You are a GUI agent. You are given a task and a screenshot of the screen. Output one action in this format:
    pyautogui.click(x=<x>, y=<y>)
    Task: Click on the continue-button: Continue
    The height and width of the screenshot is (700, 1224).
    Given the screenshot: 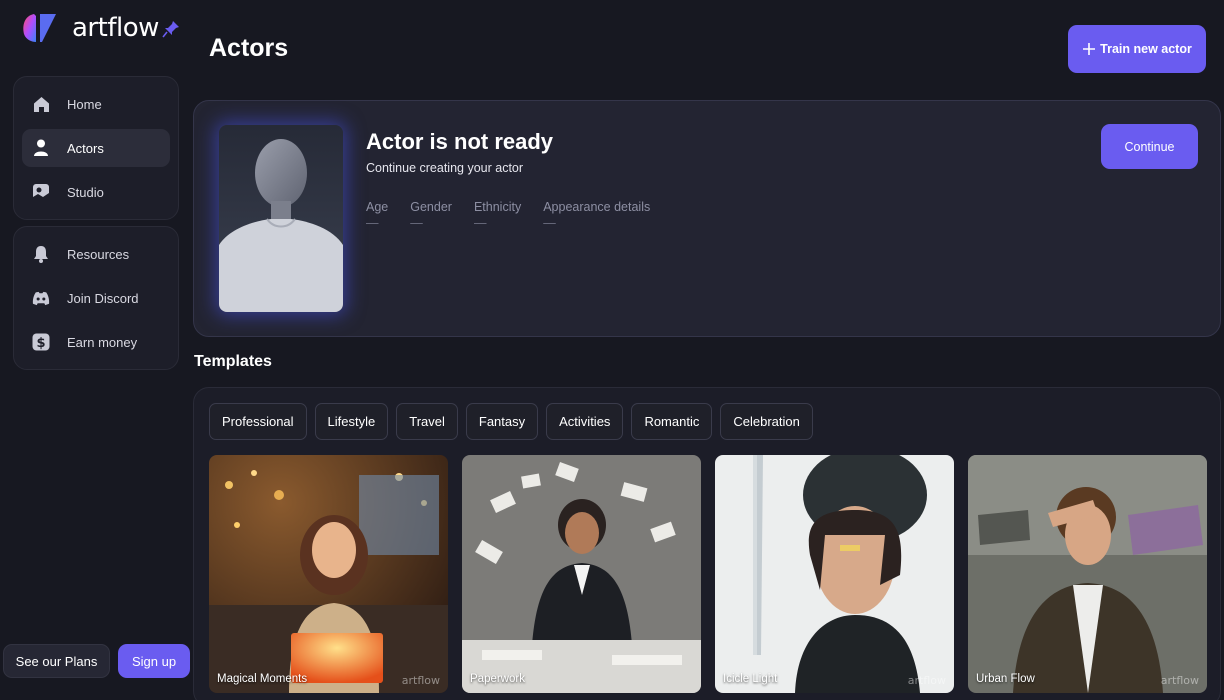 What is the action you would take?
    pyautogui.click(x=1149, y=146)
    